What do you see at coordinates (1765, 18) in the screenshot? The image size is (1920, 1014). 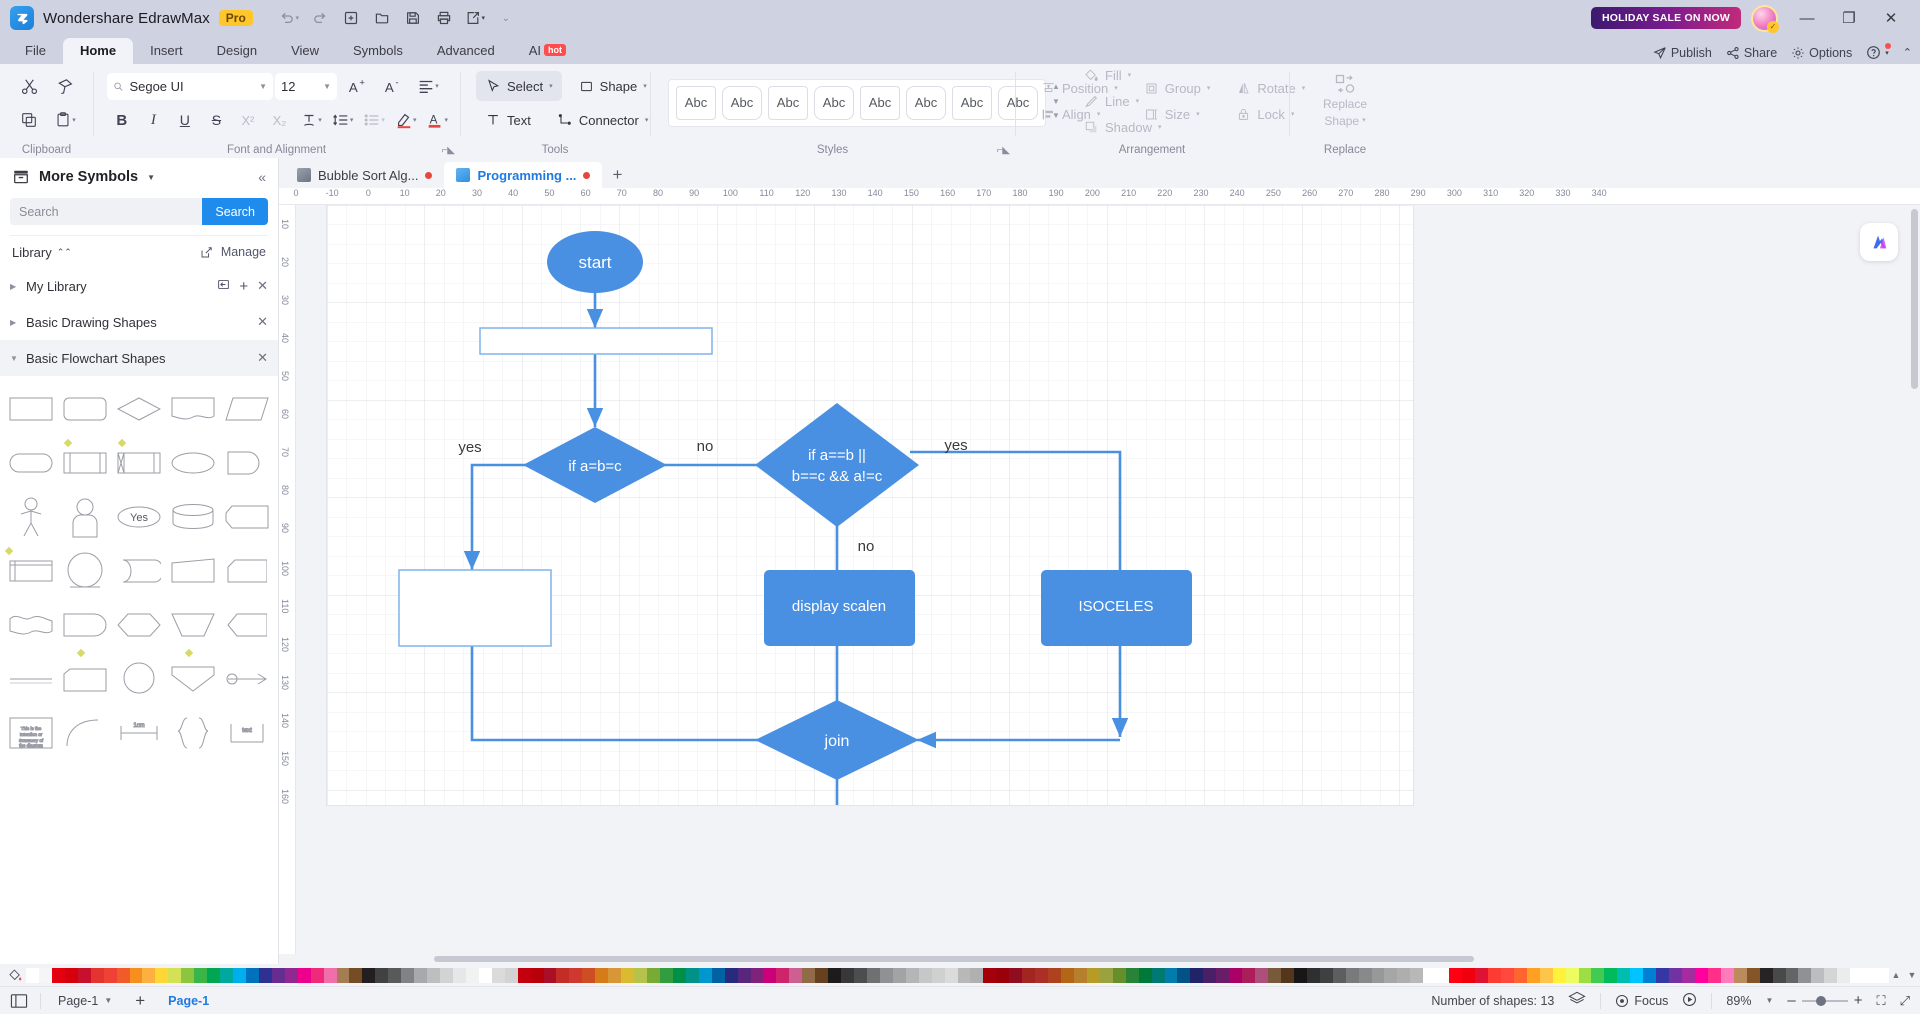 I see `avatar` at bounding box center [1765, 18].